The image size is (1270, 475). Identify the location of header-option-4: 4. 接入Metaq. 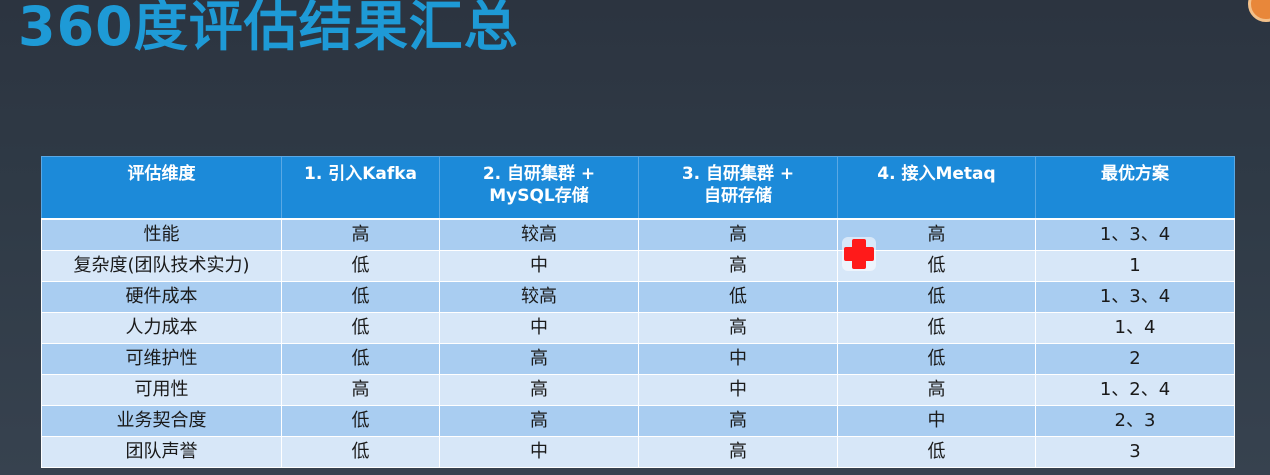
(936, 188).